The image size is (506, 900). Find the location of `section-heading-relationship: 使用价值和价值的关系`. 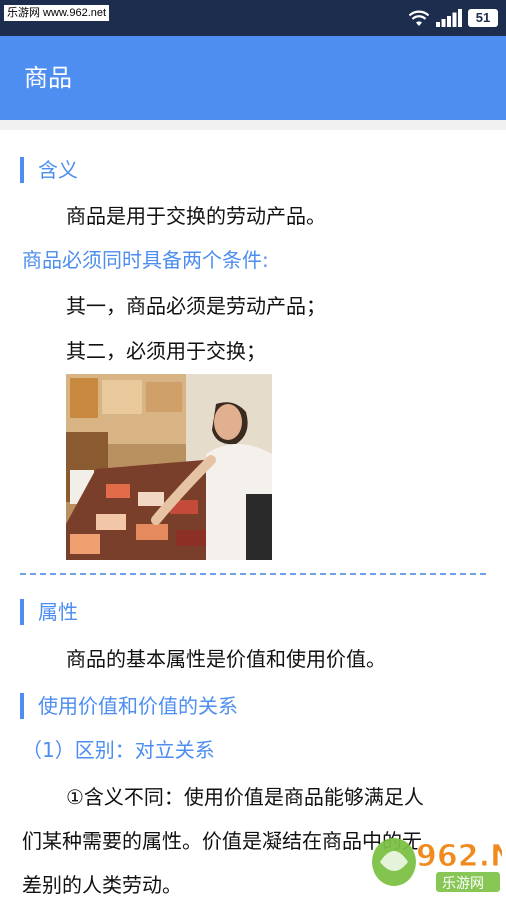

section-heading-relationship: 使用价值和价值的关系 is located at coordinates (129, 706).